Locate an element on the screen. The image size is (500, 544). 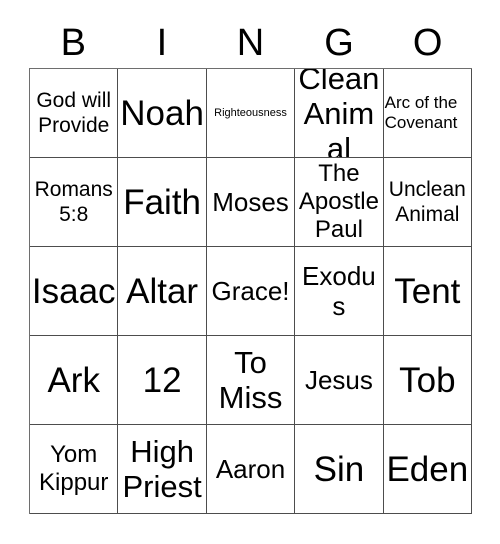
bingo-cell-label: Moses is located at coordinates (250, 202).